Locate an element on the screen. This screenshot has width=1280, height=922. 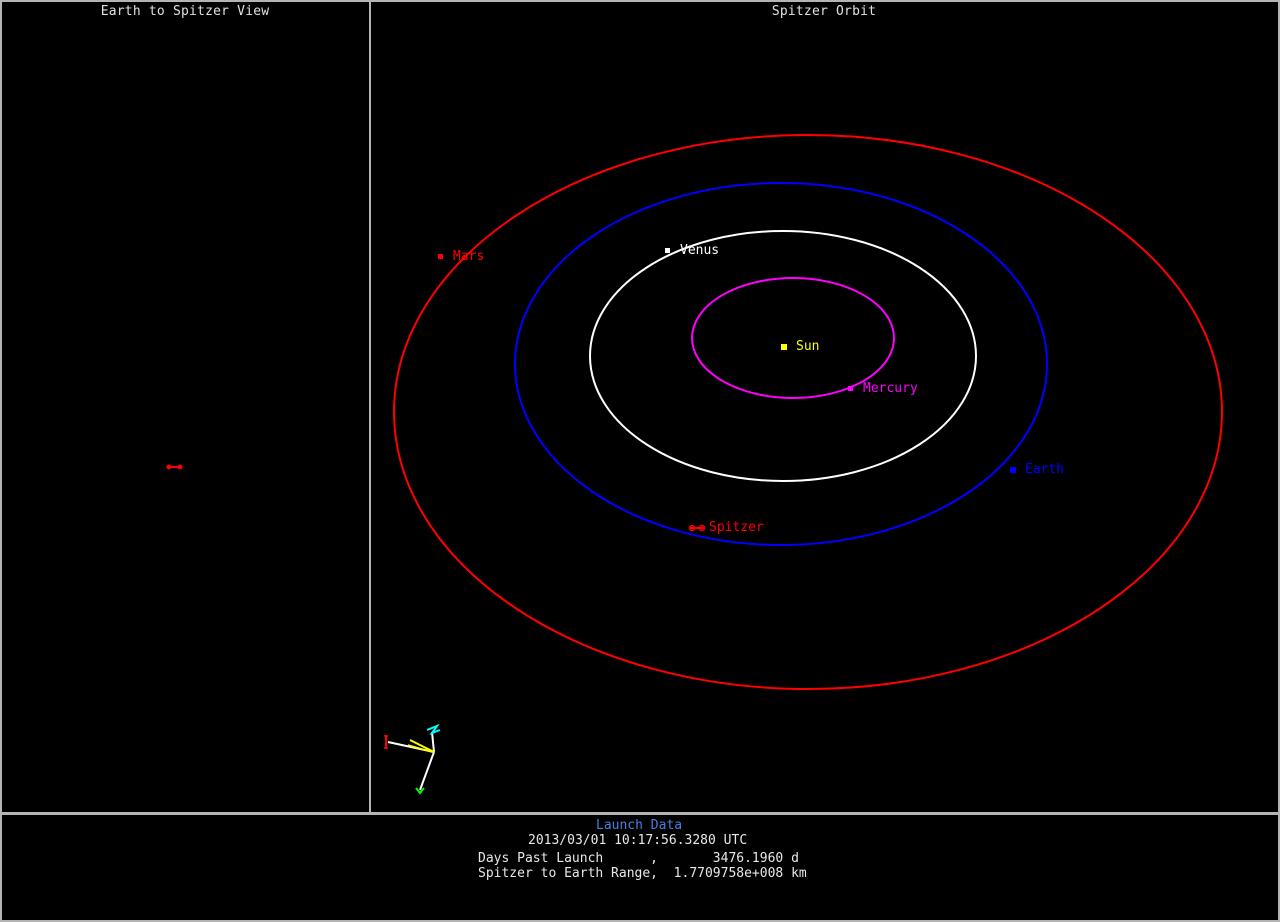
timestamp: 2013/03/01 10:17:56.3280 UTC is located at coordinates (638, 840).